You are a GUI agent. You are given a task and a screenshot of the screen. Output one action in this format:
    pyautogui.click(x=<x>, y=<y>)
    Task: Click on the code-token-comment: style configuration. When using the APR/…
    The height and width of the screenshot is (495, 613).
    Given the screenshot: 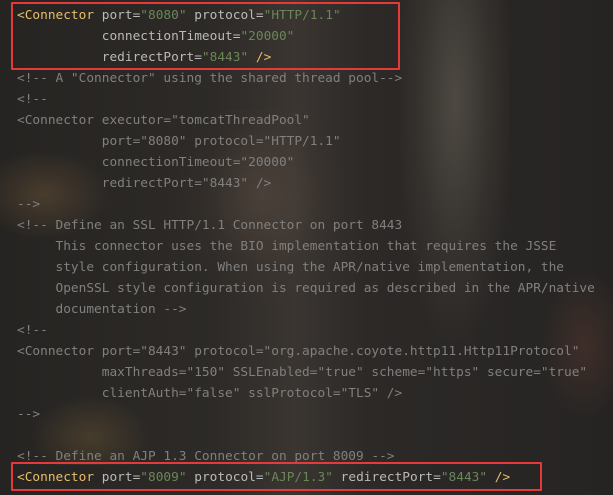 What is the action you would take?
    pyautogui.click(x=291, y=267)
    